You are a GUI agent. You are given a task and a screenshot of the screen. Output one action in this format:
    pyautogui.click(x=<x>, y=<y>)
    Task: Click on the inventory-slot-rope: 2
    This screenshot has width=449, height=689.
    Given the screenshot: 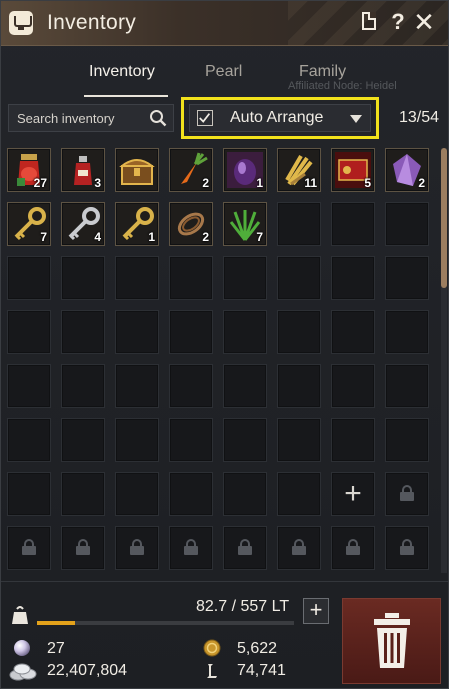 What is the action you would take?
    pyautogui.click(x=191, y=224)
    